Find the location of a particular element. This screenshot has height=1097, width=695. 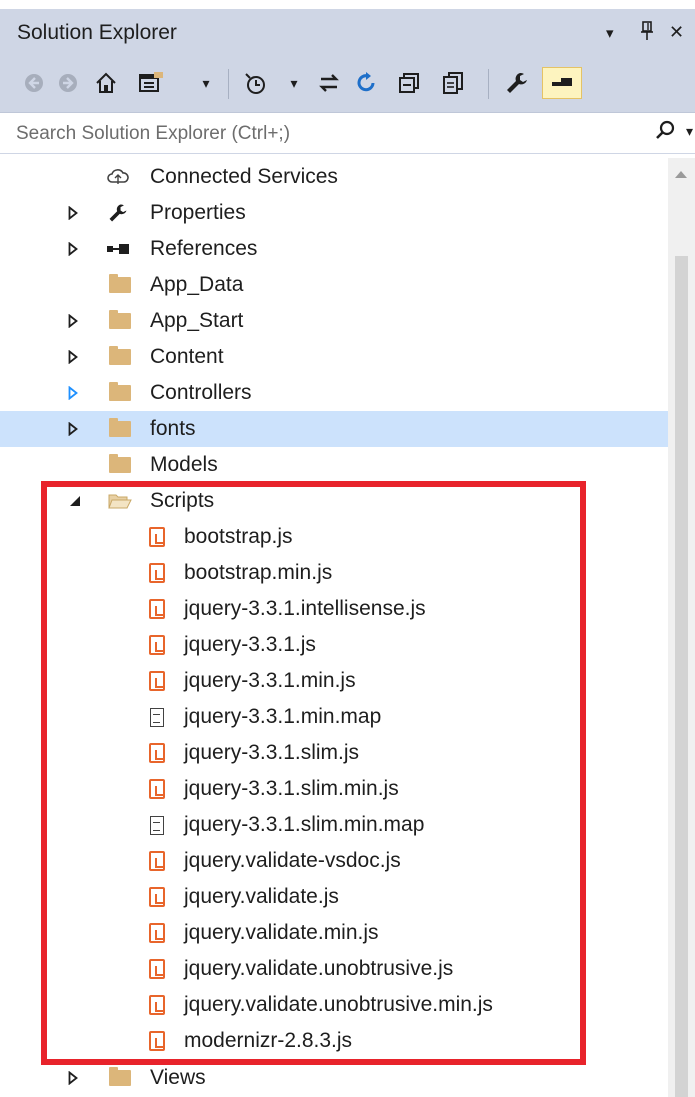

search-icon is located at coordinates (666, 133).